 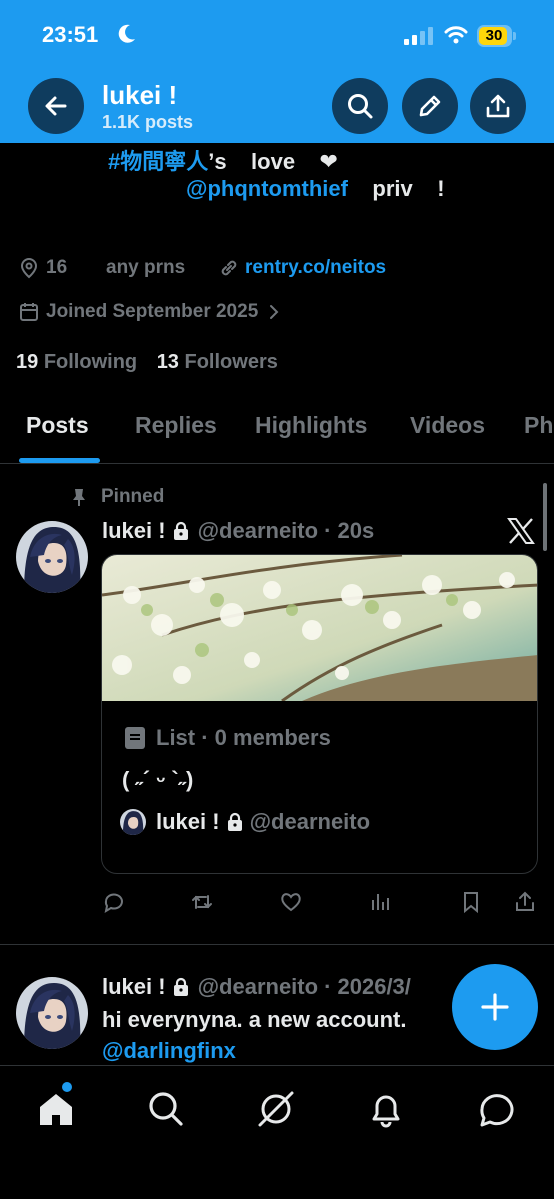 What do you see at coordinates (277, 71) in the screenshot?
I see `profile-header: 23:51 30 lukei ! 1.1K posts` at bounding box center [277, 71].